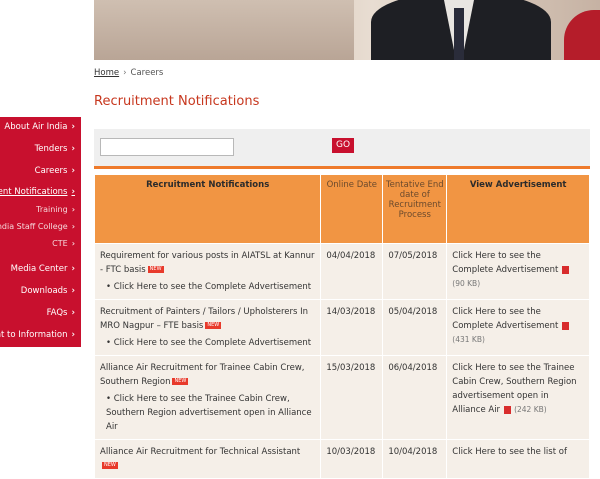  What do you see at coordinates (459, 34) in the screenshot?
I see `banner-tie` at bounding box center [459, 34].